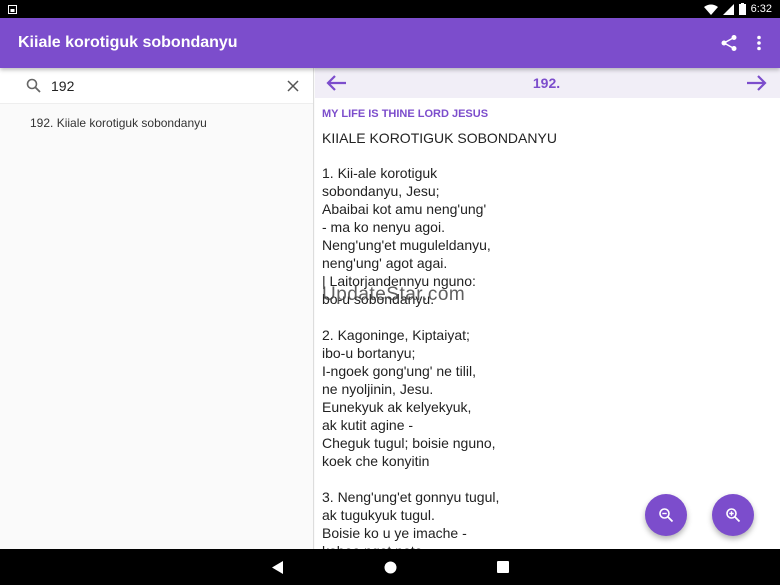 The height and width of the screenshot is (585, 780). What do you see at coordinates (394, 294) in the screenshot?
I see `watermark: UpdateStar.com` at bounding box center [394, 294].